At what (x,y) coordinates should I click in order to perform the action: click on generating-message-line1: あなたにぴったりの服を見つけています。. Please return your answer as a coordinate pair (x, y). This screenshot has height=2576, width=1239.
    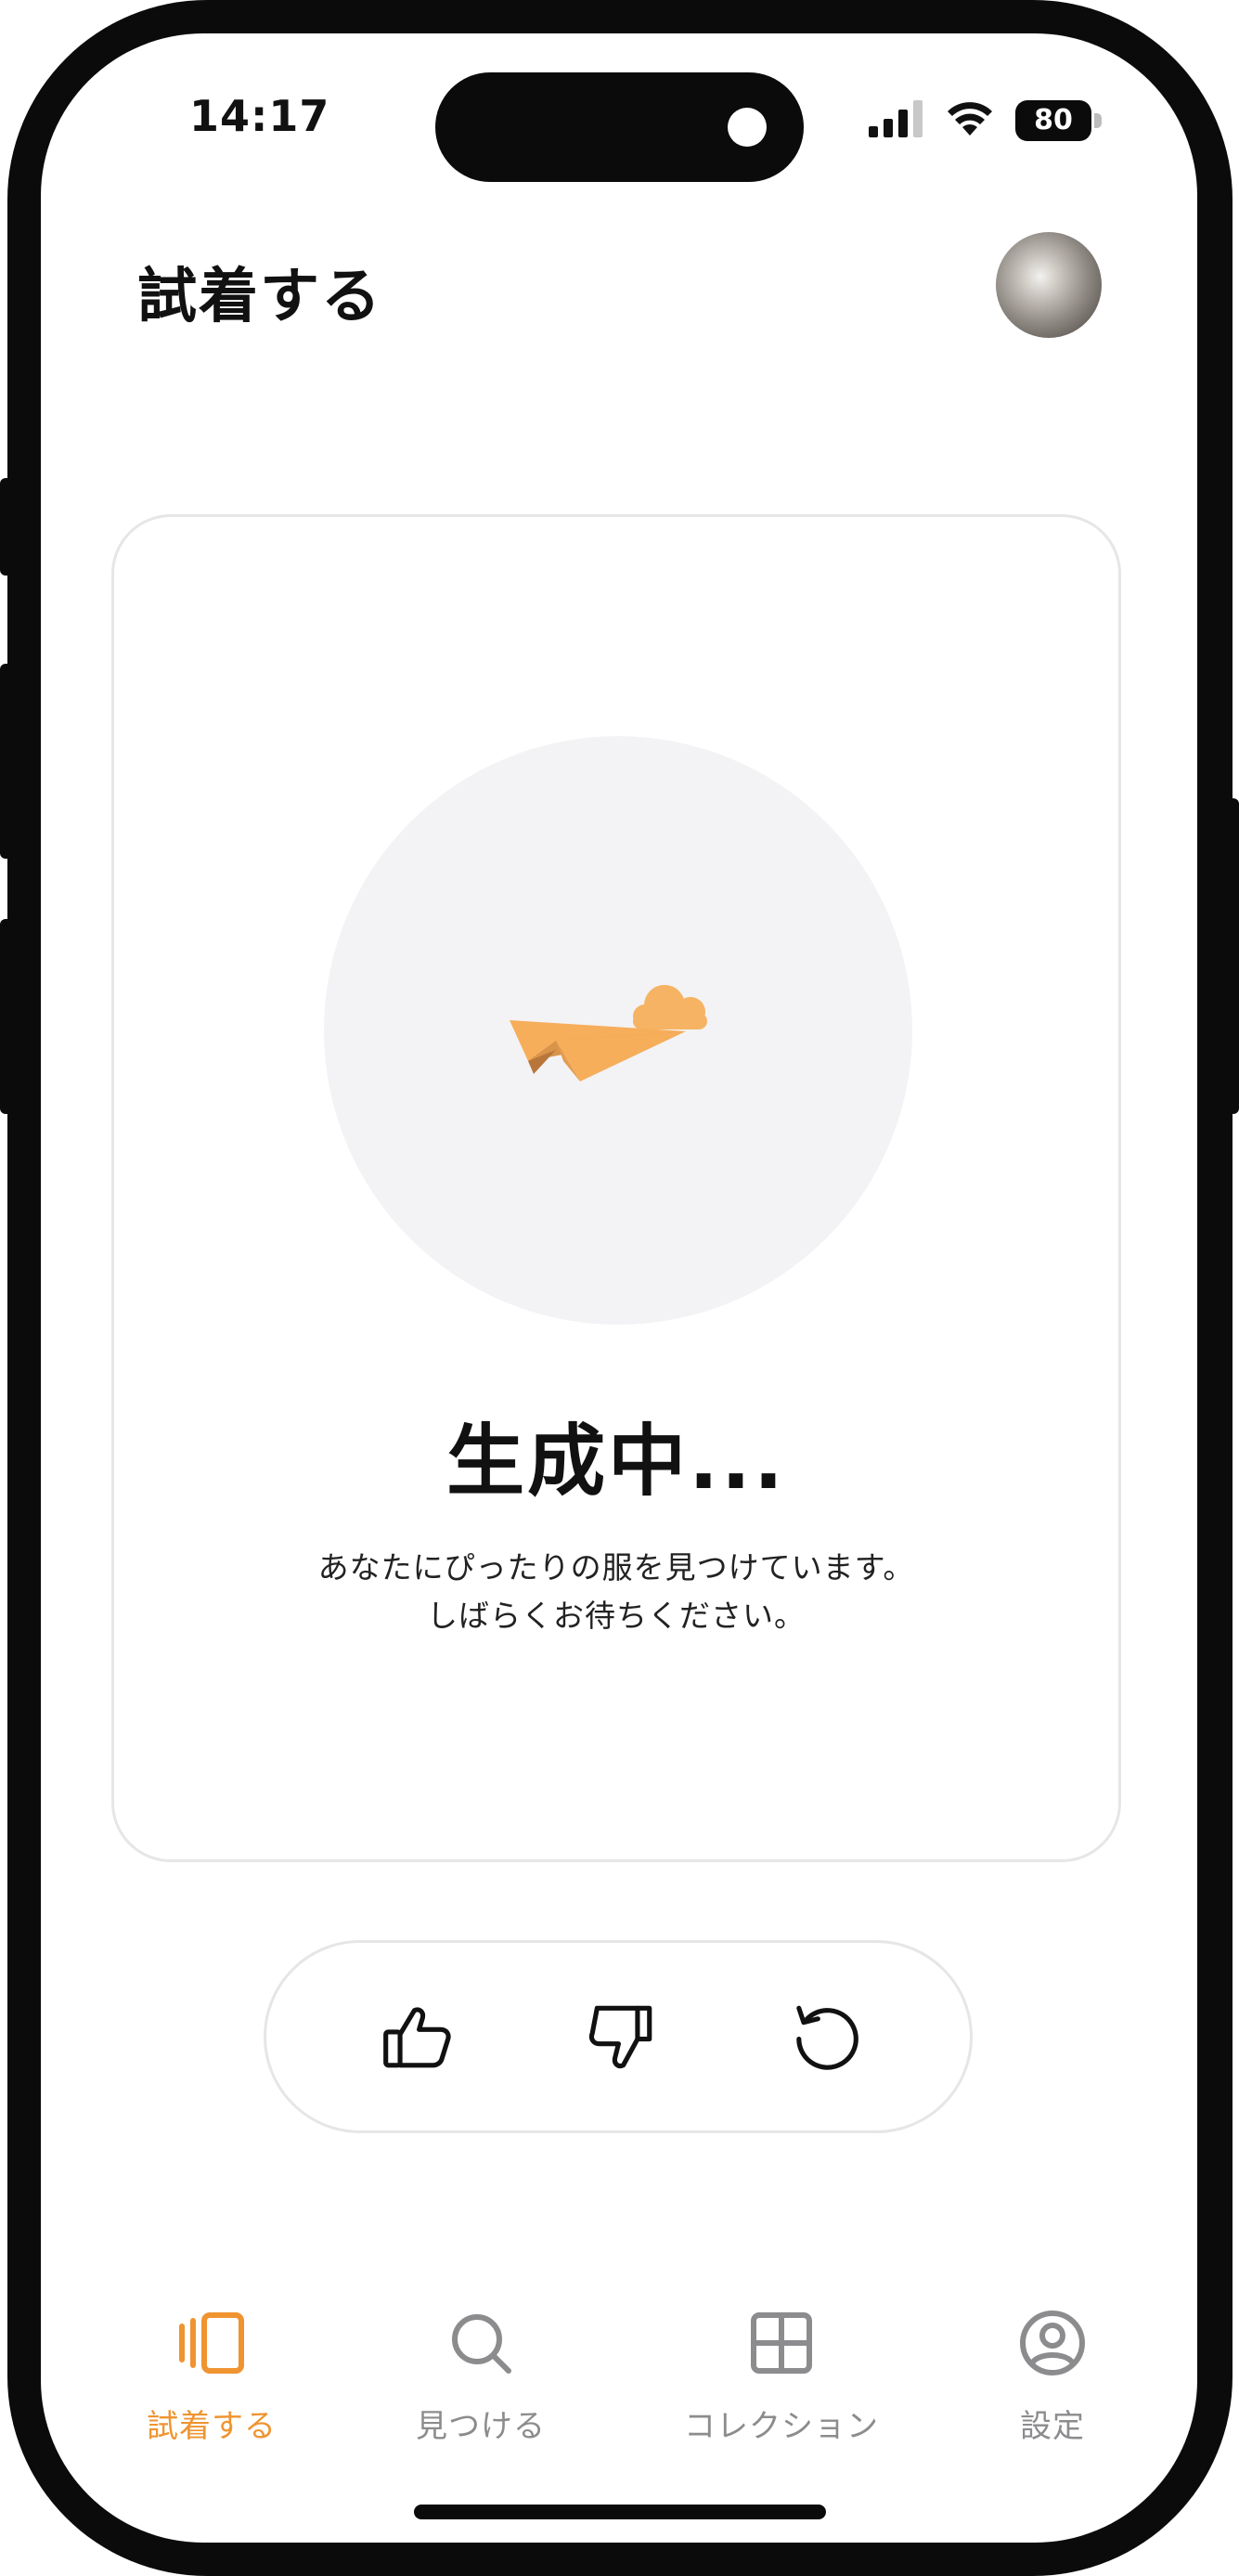
    Looking at the image, I should click on (616, 1567).